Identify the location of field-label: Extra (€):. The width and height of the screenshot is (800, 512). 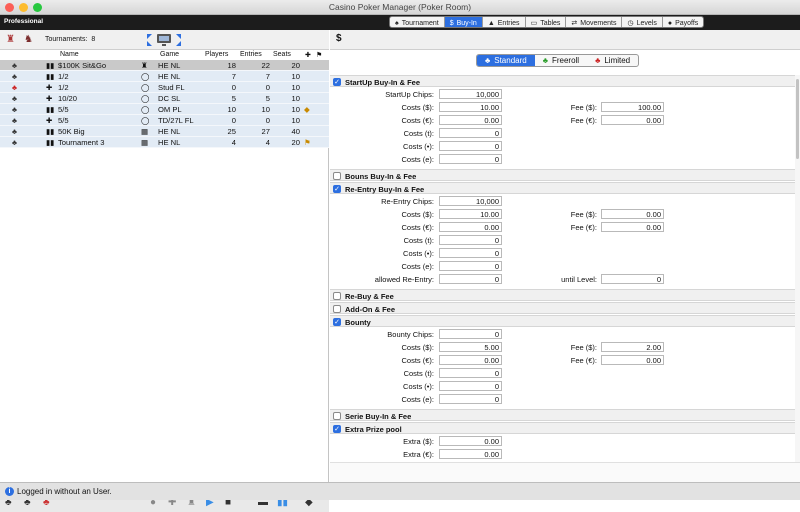
(418, 454).